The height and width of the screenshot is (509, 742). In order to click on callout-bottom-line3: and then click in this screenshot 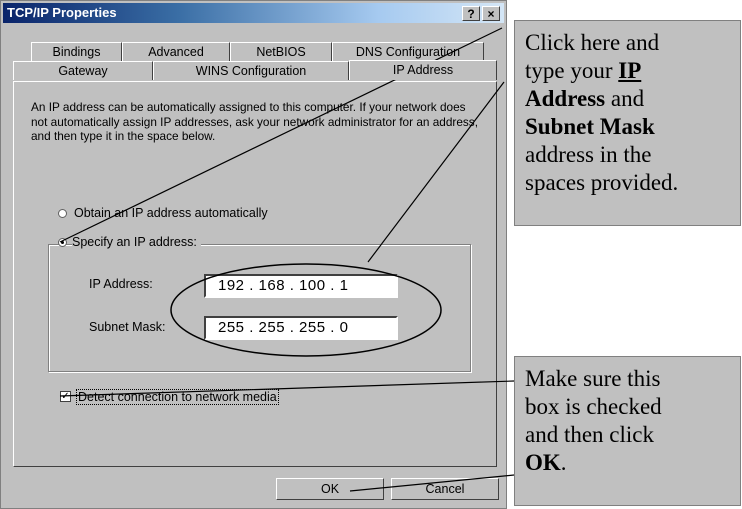, I will do `click(590, 434)`.